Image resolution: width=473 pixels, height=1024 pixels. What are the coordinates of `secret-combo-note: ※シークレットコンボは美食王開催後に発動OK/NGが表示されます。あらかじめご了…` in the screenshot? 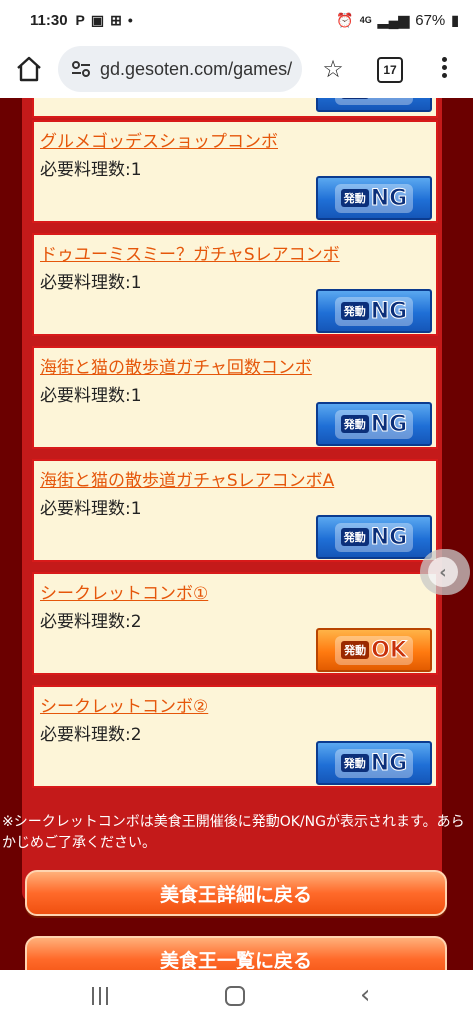 It's located at (233, 832).